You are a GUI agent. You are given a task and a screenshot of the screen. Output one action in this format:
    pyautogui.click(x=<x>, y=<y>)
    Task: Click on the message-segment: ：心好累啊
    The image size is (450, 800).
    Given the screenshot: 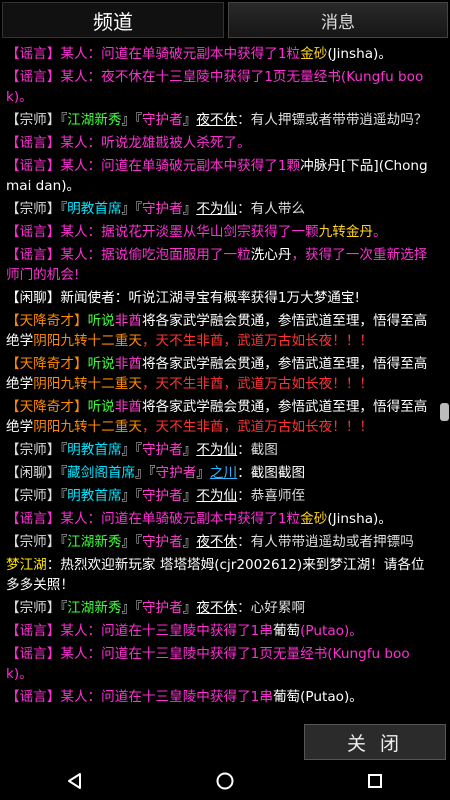 What is the action you would take?
    pyautogui.click(x=271, y=608)
    